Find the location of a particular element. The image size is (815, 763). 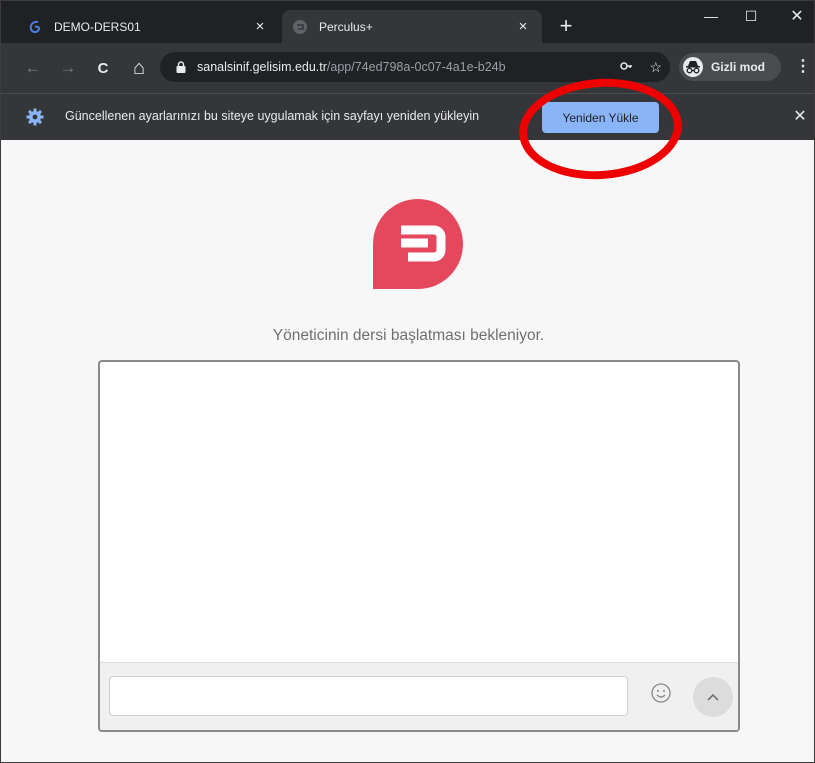

incognito-badge: Gizli mod is located at coordinates (730, 67).